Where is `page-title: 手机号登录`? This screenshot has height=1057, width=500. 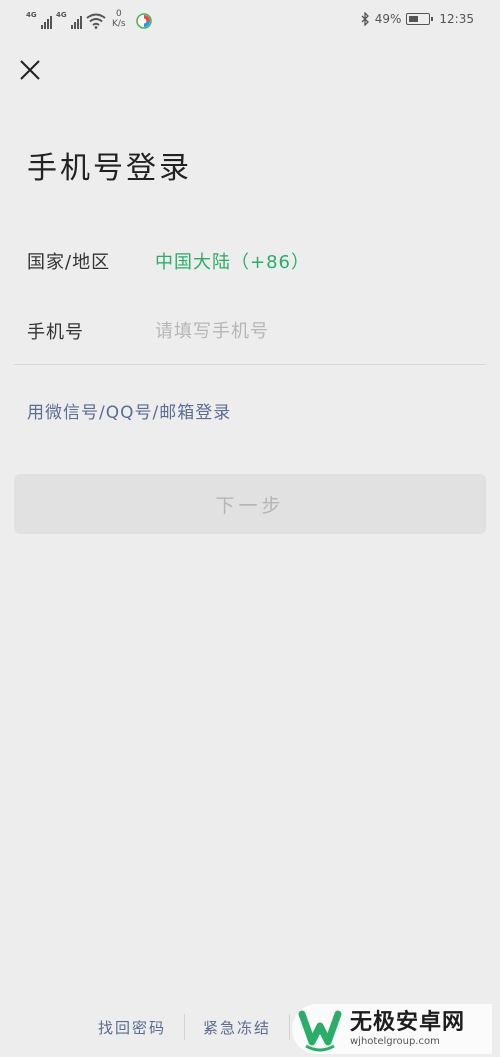
page-title: 手机号登录 is located at coordinates (109, 168).